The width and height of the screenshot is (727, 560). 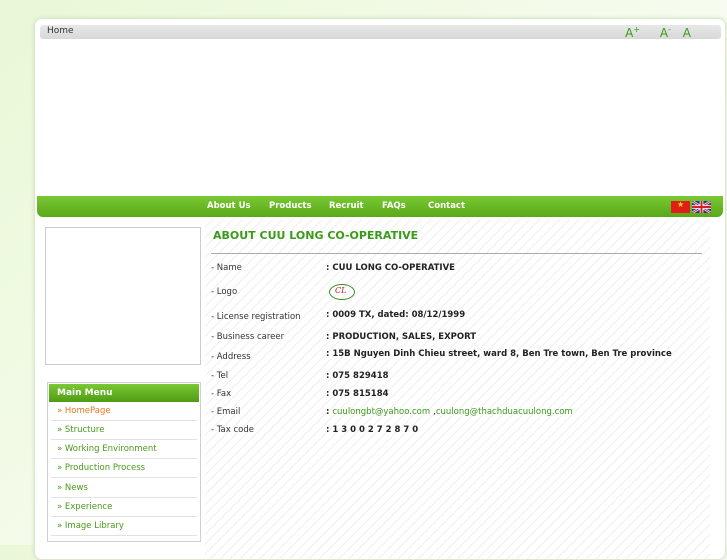 I want to click on main-menu-title: Main Menu, so click(x=124, y=393).